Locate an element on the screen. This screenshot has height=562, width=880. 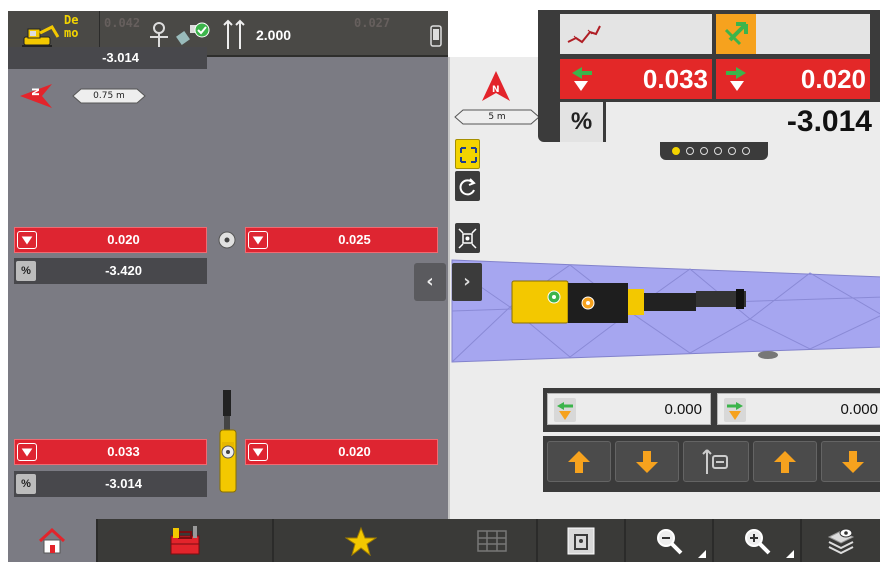
target-tool-icon is located at coordinates (581, 540).